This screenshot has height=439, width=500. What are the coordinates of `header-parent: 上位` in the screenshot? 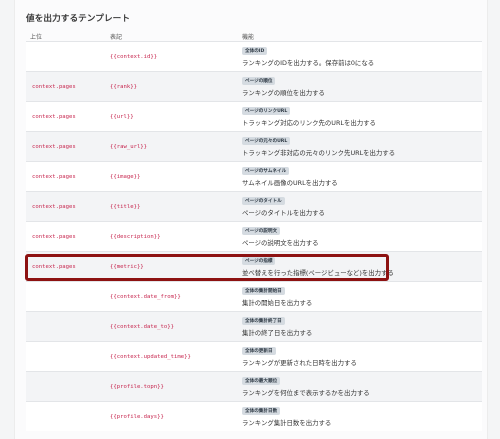 It's located at (36, 37).